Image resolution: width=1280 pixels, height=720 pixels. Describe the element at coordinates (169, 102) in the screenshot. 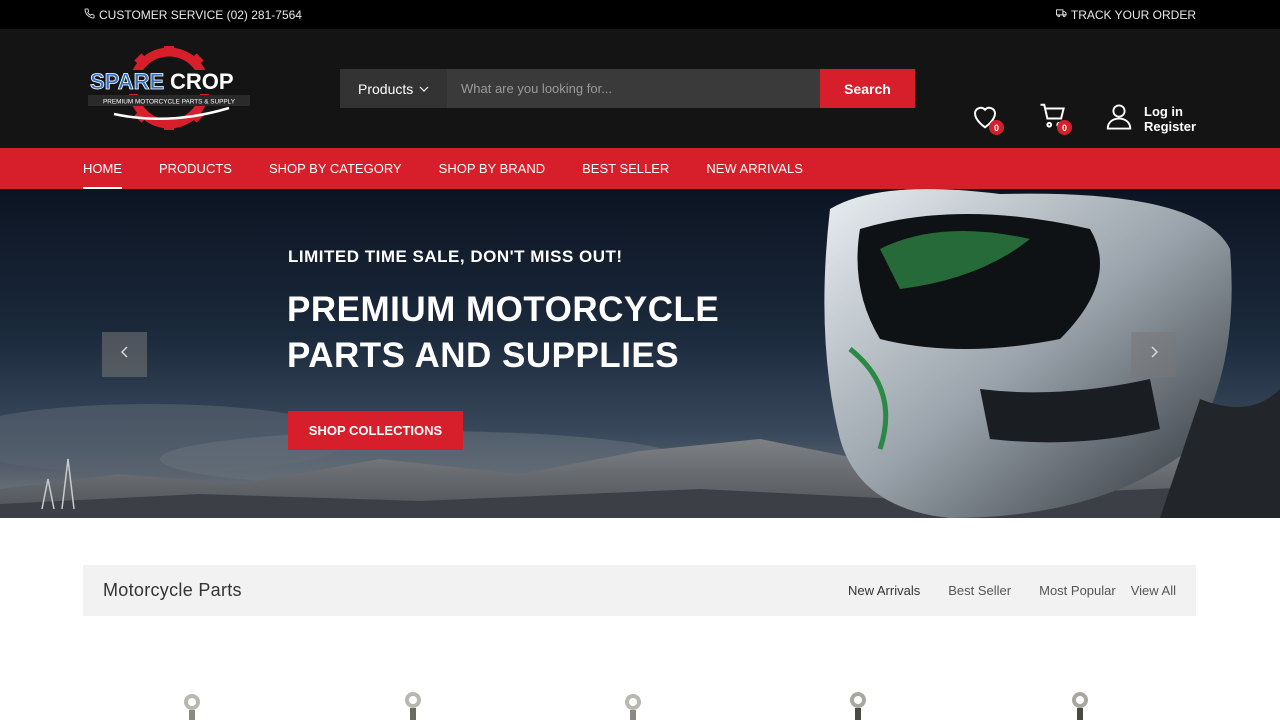

I see `svg-text:PREMIUM MOTORCYCLE PARTS & SUP: PREMIUM MOTORCYCLE PARTS & SUPPLY` at that location.